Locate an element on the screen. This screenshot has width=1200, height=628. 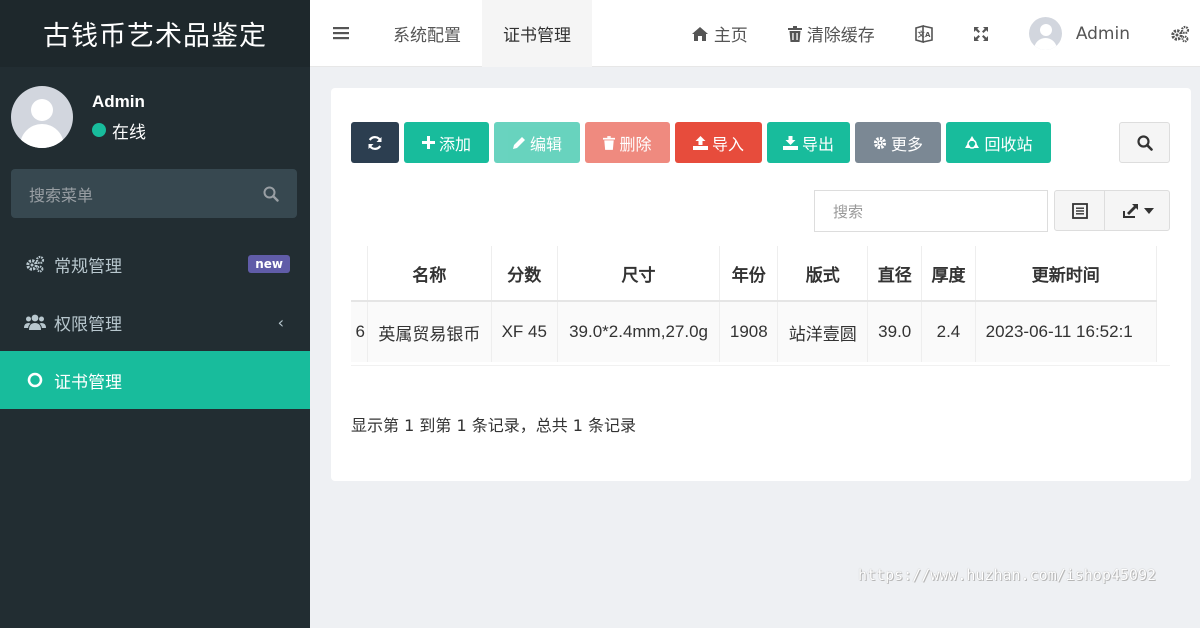
refresh-icon is located at coordinates (375, 142).